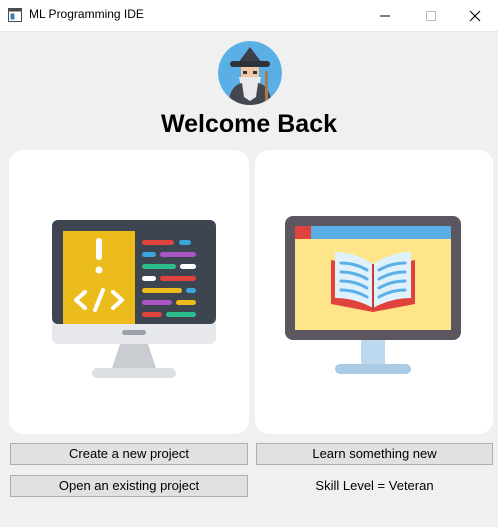 The image size is (498, 527). I want to click on wizard-avatar-icon, so click(250, 73).